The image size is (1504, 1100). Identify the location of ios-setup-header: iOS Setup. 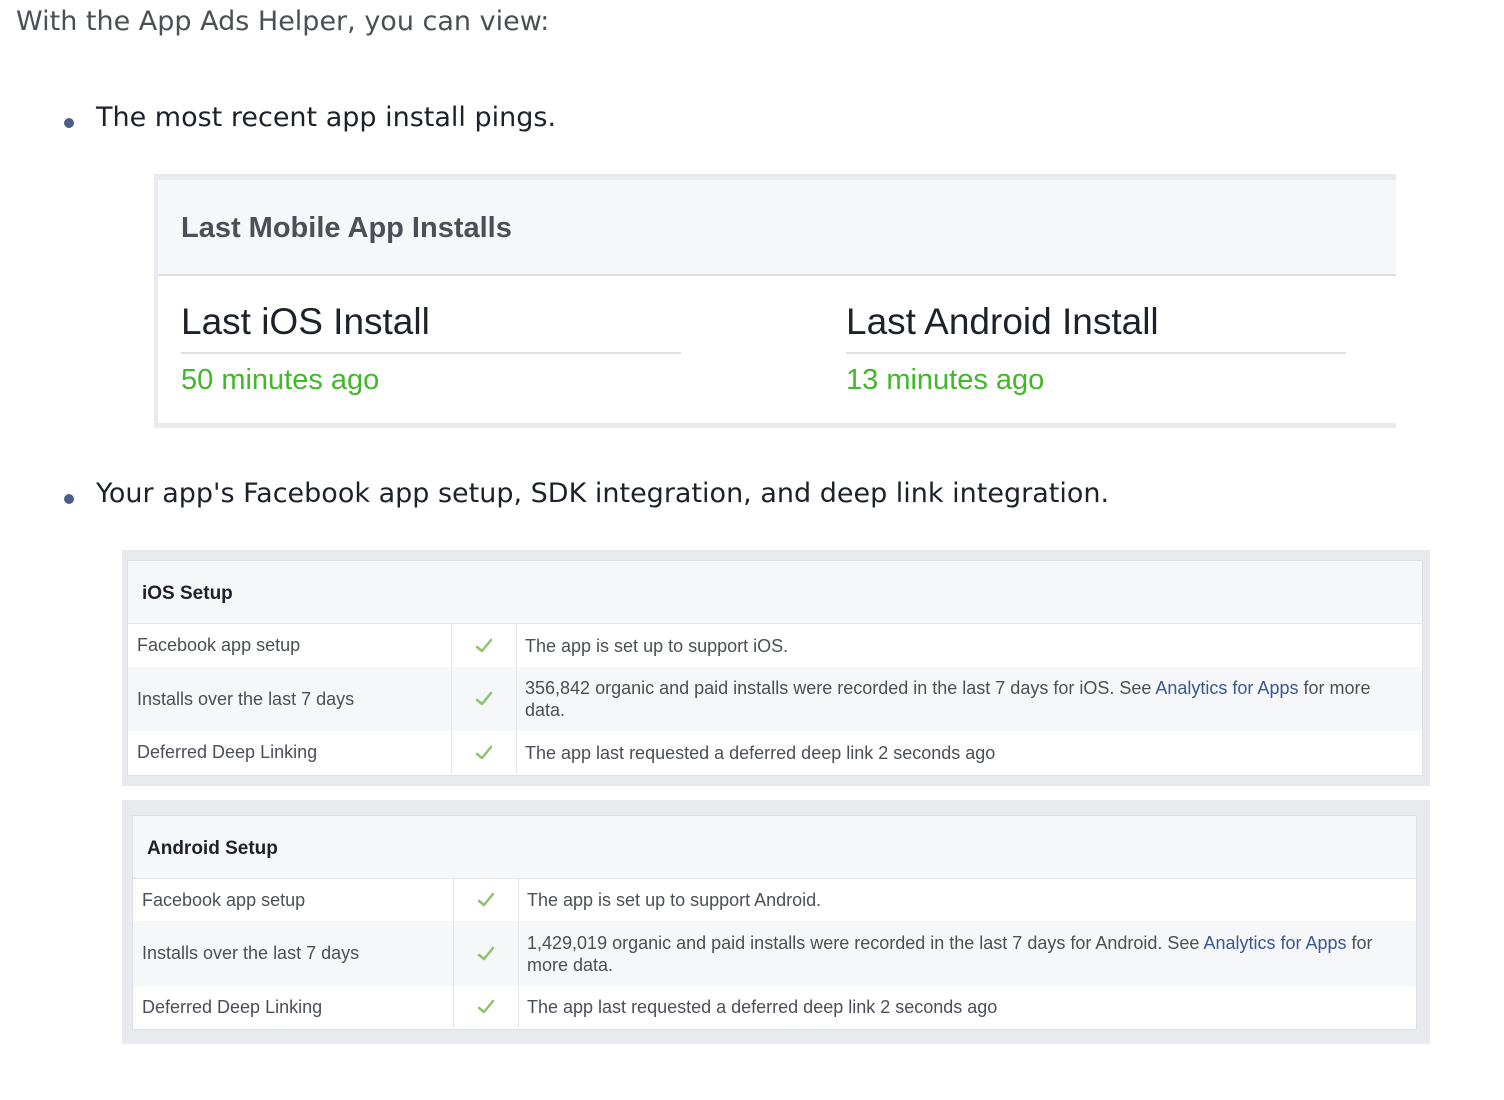
(775, 592).